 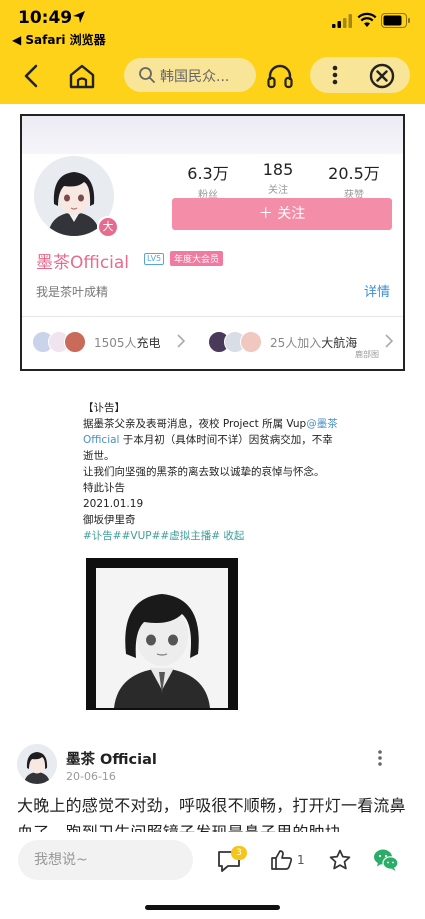 I want to click on back-to-app-link: ◀ Safari 浏览器, so click(x=59, y=39).